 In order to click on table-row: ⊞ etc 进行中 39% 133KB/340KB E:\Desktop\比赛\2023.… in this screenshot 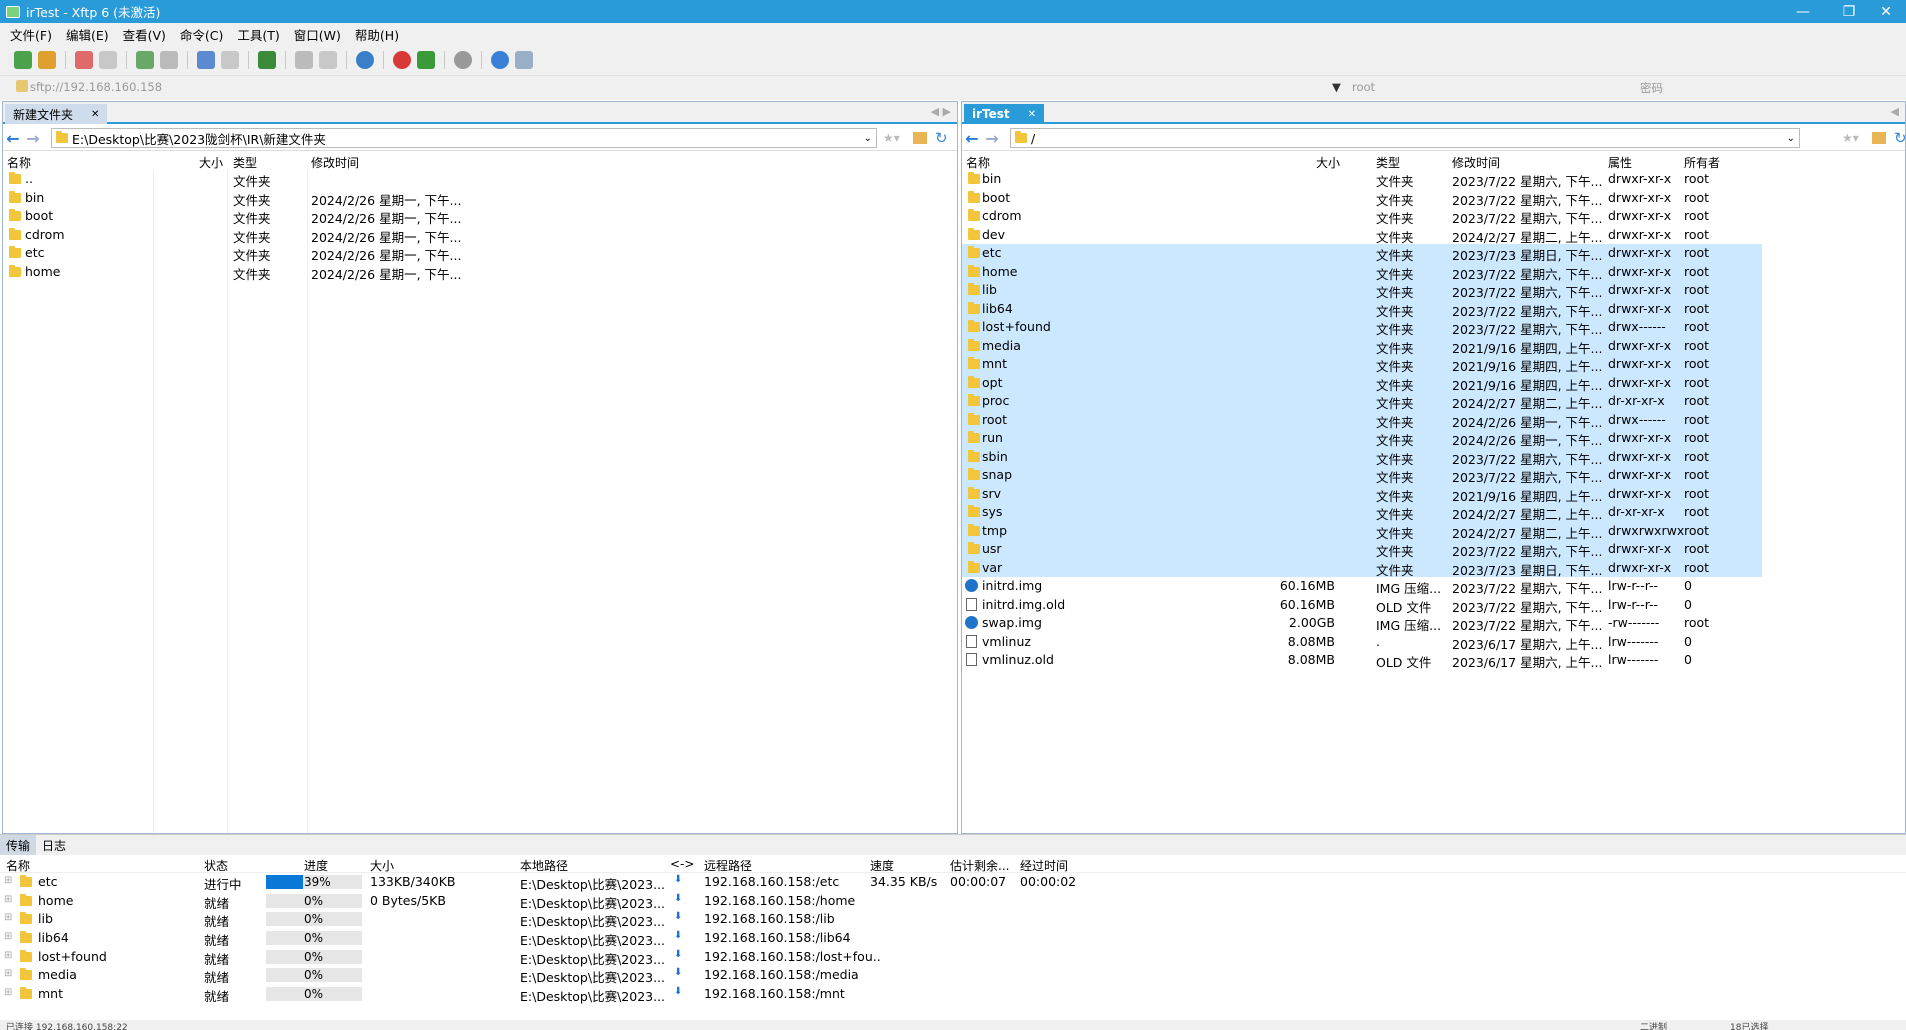, I will do `click(953, 882)`.